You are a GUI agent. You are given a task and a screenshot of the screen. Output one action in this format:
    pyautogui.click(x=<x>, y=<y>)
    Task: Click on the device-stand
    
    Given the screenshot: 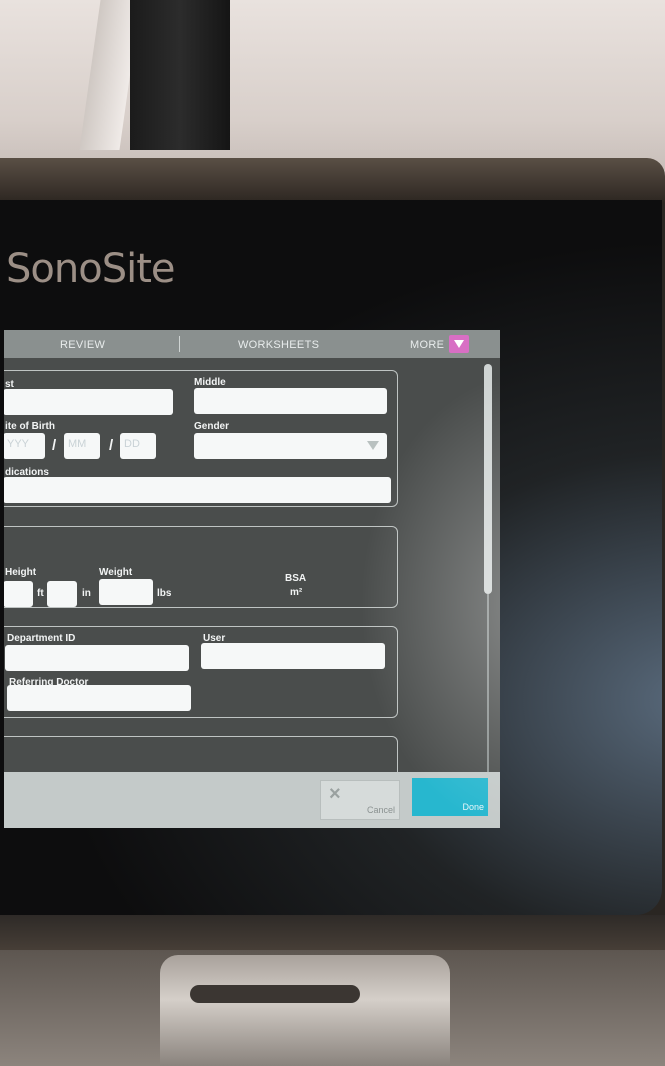 What is the action you would take?
    pyautogui.click(x=305, y=1010)
    